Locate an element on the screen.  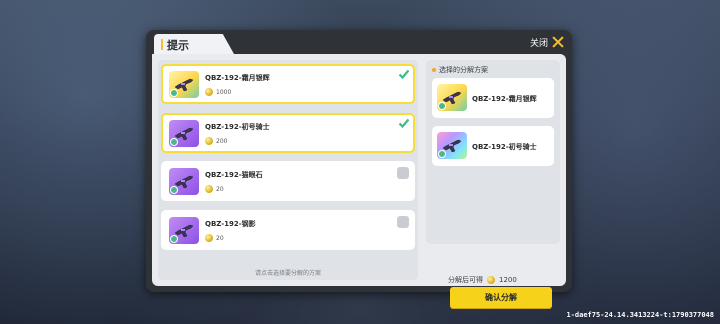
skin-item: QBZ-192-霜月银辉 1000 is located at coordinates (288, 84).